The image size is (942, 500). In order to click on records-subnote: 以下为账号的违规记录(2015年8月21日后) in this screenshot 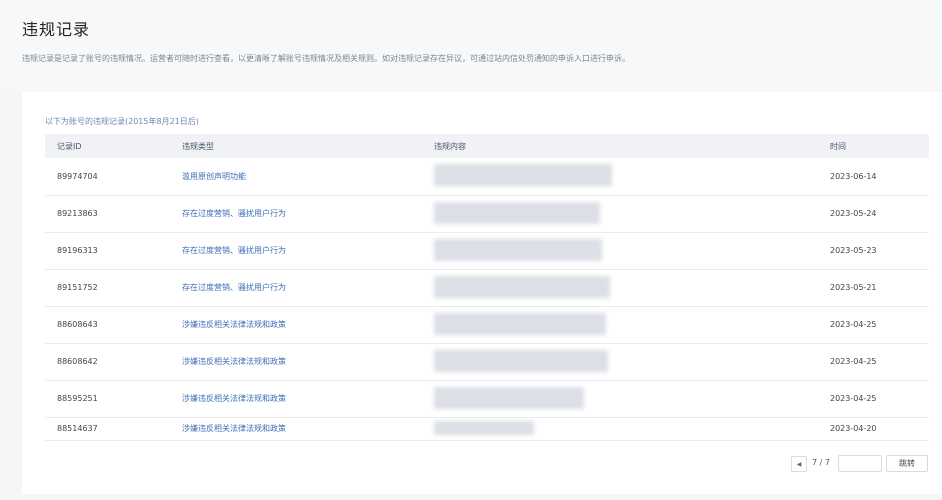, I will do `click(122, 121)`.